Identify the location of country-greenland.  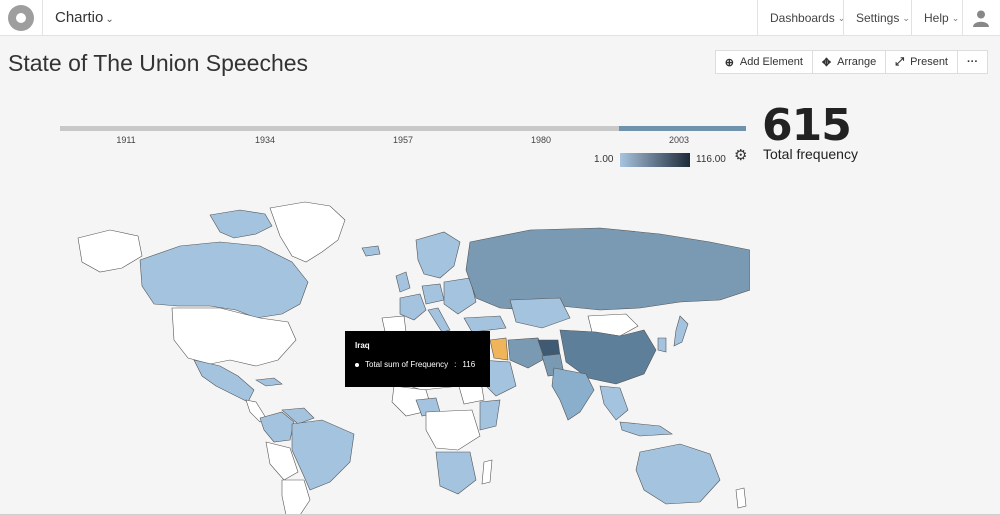
(307, 232).